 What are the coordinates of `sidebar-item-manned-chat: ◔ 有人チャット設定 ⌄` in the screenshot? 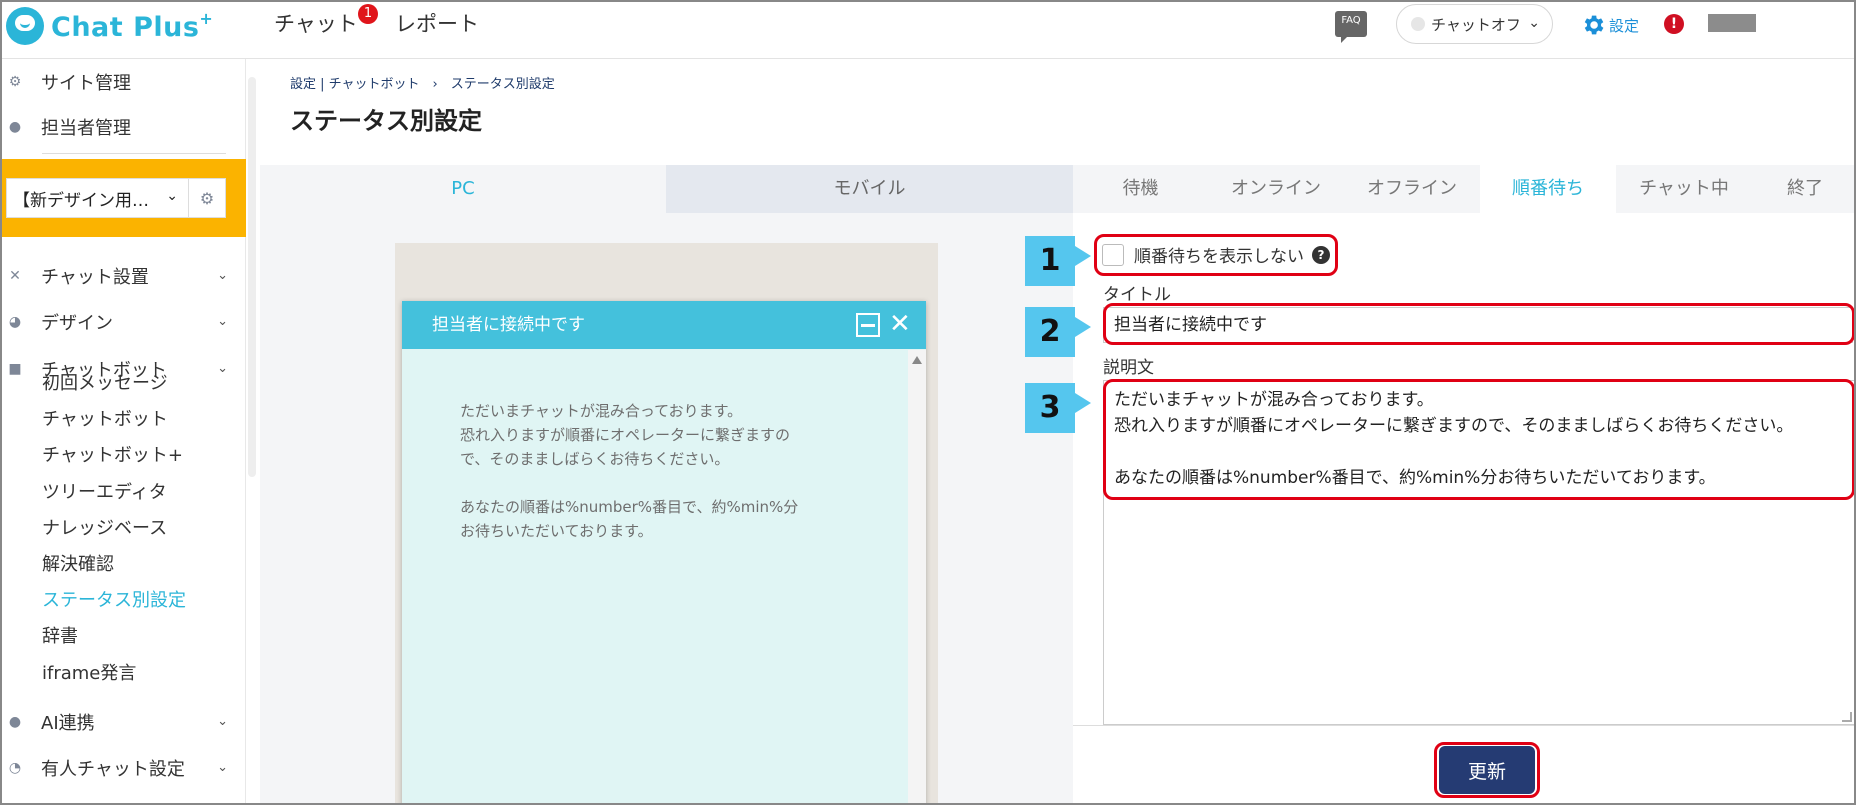 It's located at (122, 768).